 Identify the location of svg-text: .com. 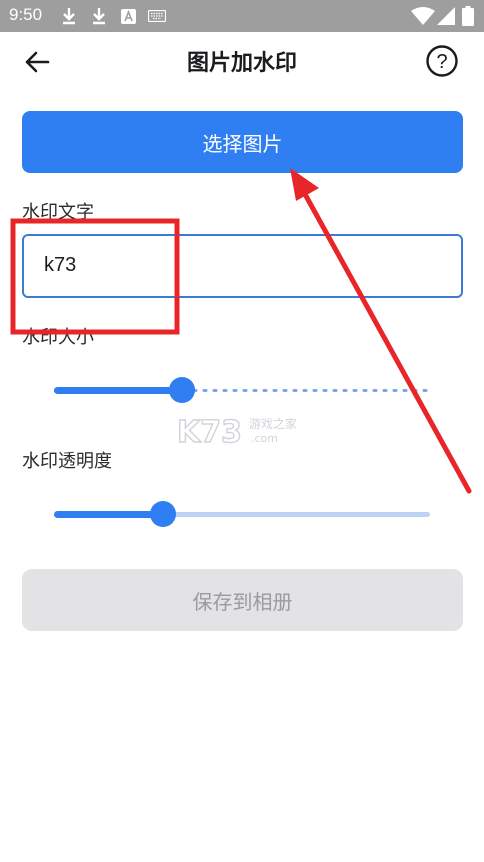
(264, 438).